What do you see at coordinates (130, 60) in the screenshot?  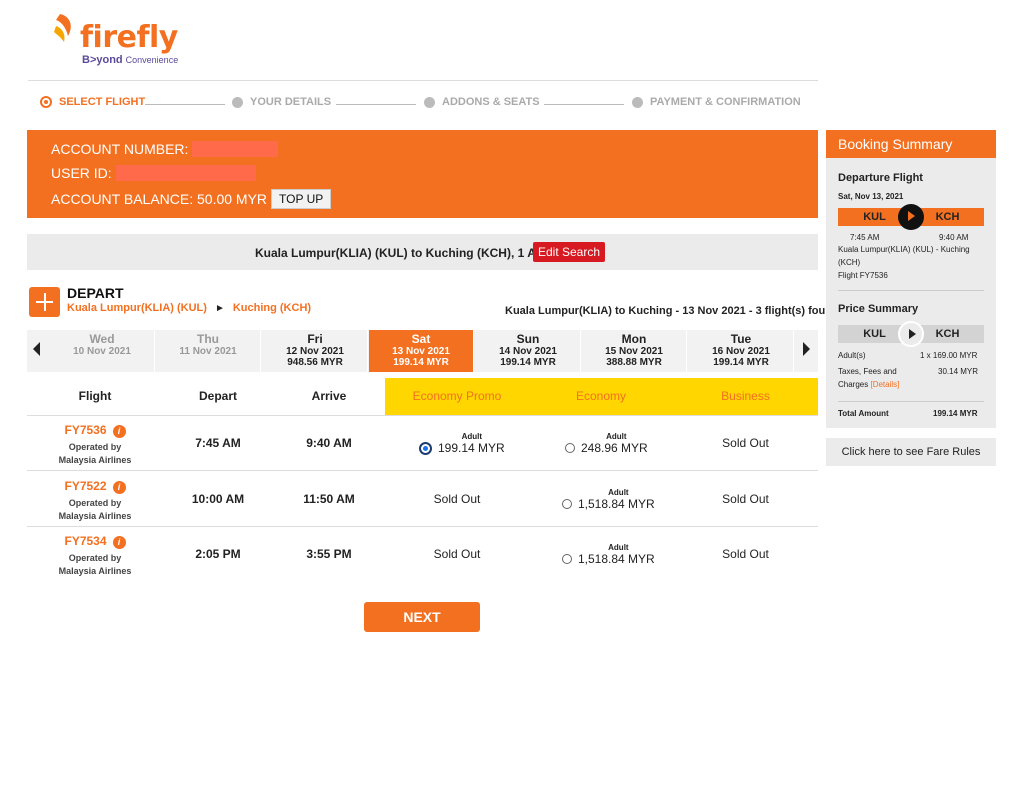 I see `logo-tagline: B>yond Convenience` at bounding box center [130, 60].